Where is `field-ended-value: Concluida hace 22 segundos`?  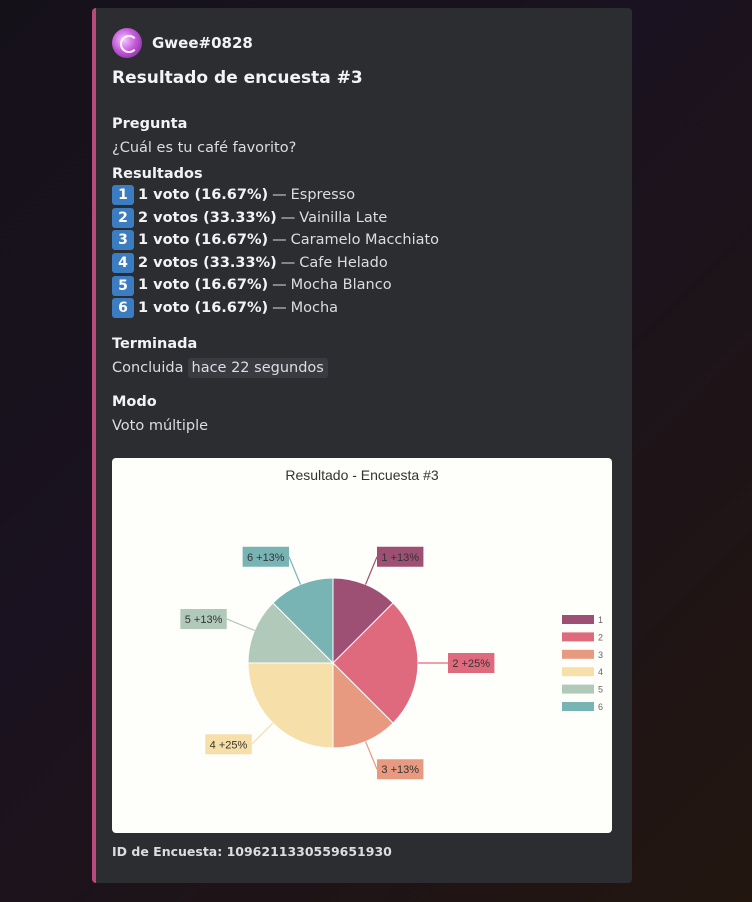 field-ended-value: Concluida hace 22 segundos is located at coordinates (362, 368).